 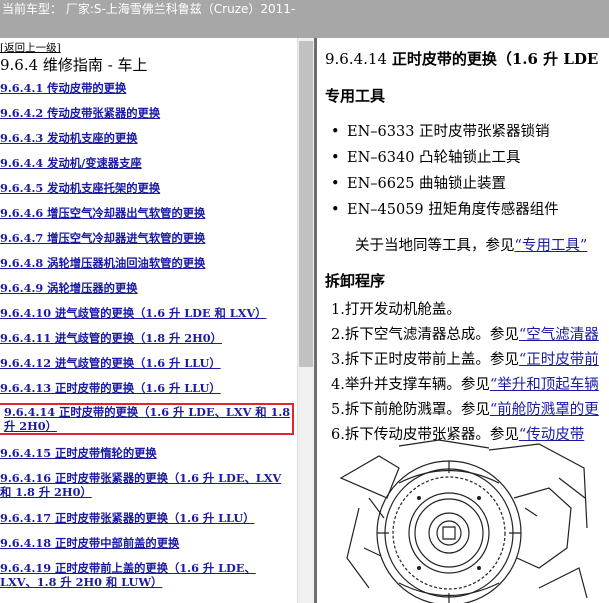 What do you see at coordinates (146, 263) in the screenshot?
I see `toc-item-8: 9.6.4.8 涡轮增压器机油回油软管的更换` at bounding box center [146, 263].